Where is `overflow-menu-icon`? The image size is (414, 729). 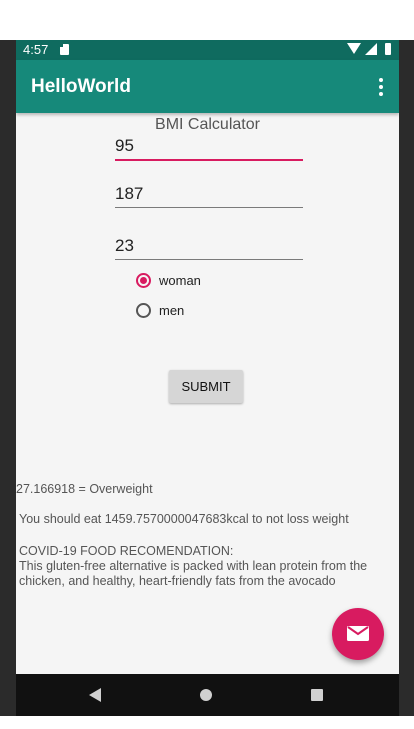
overflow-menu-icon is located at coordinates (381, 87).